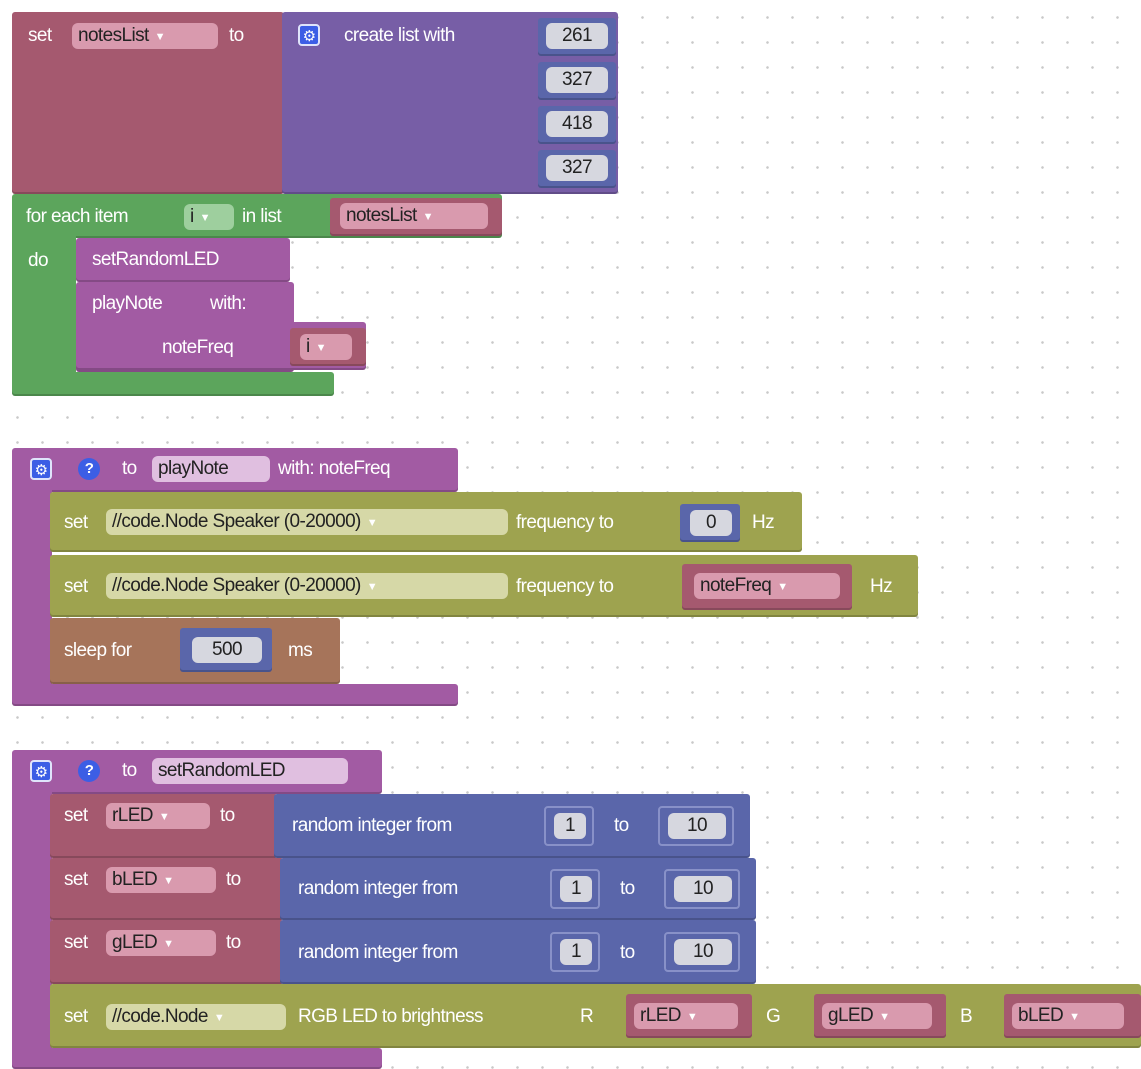 This screenshot has height=1069, width=1141. I want to click on loop-variable-dropdown: i ▼, so click(209, 217).